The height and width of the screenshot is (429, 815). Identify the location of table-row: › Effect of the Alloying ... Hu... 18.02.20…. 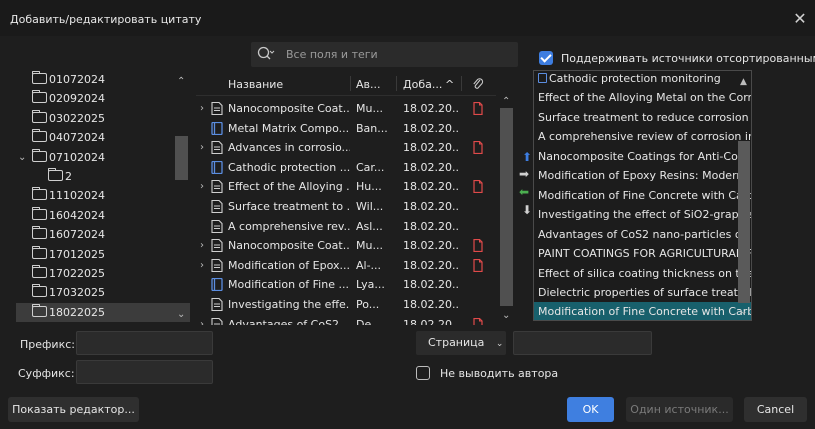
(346, 186).